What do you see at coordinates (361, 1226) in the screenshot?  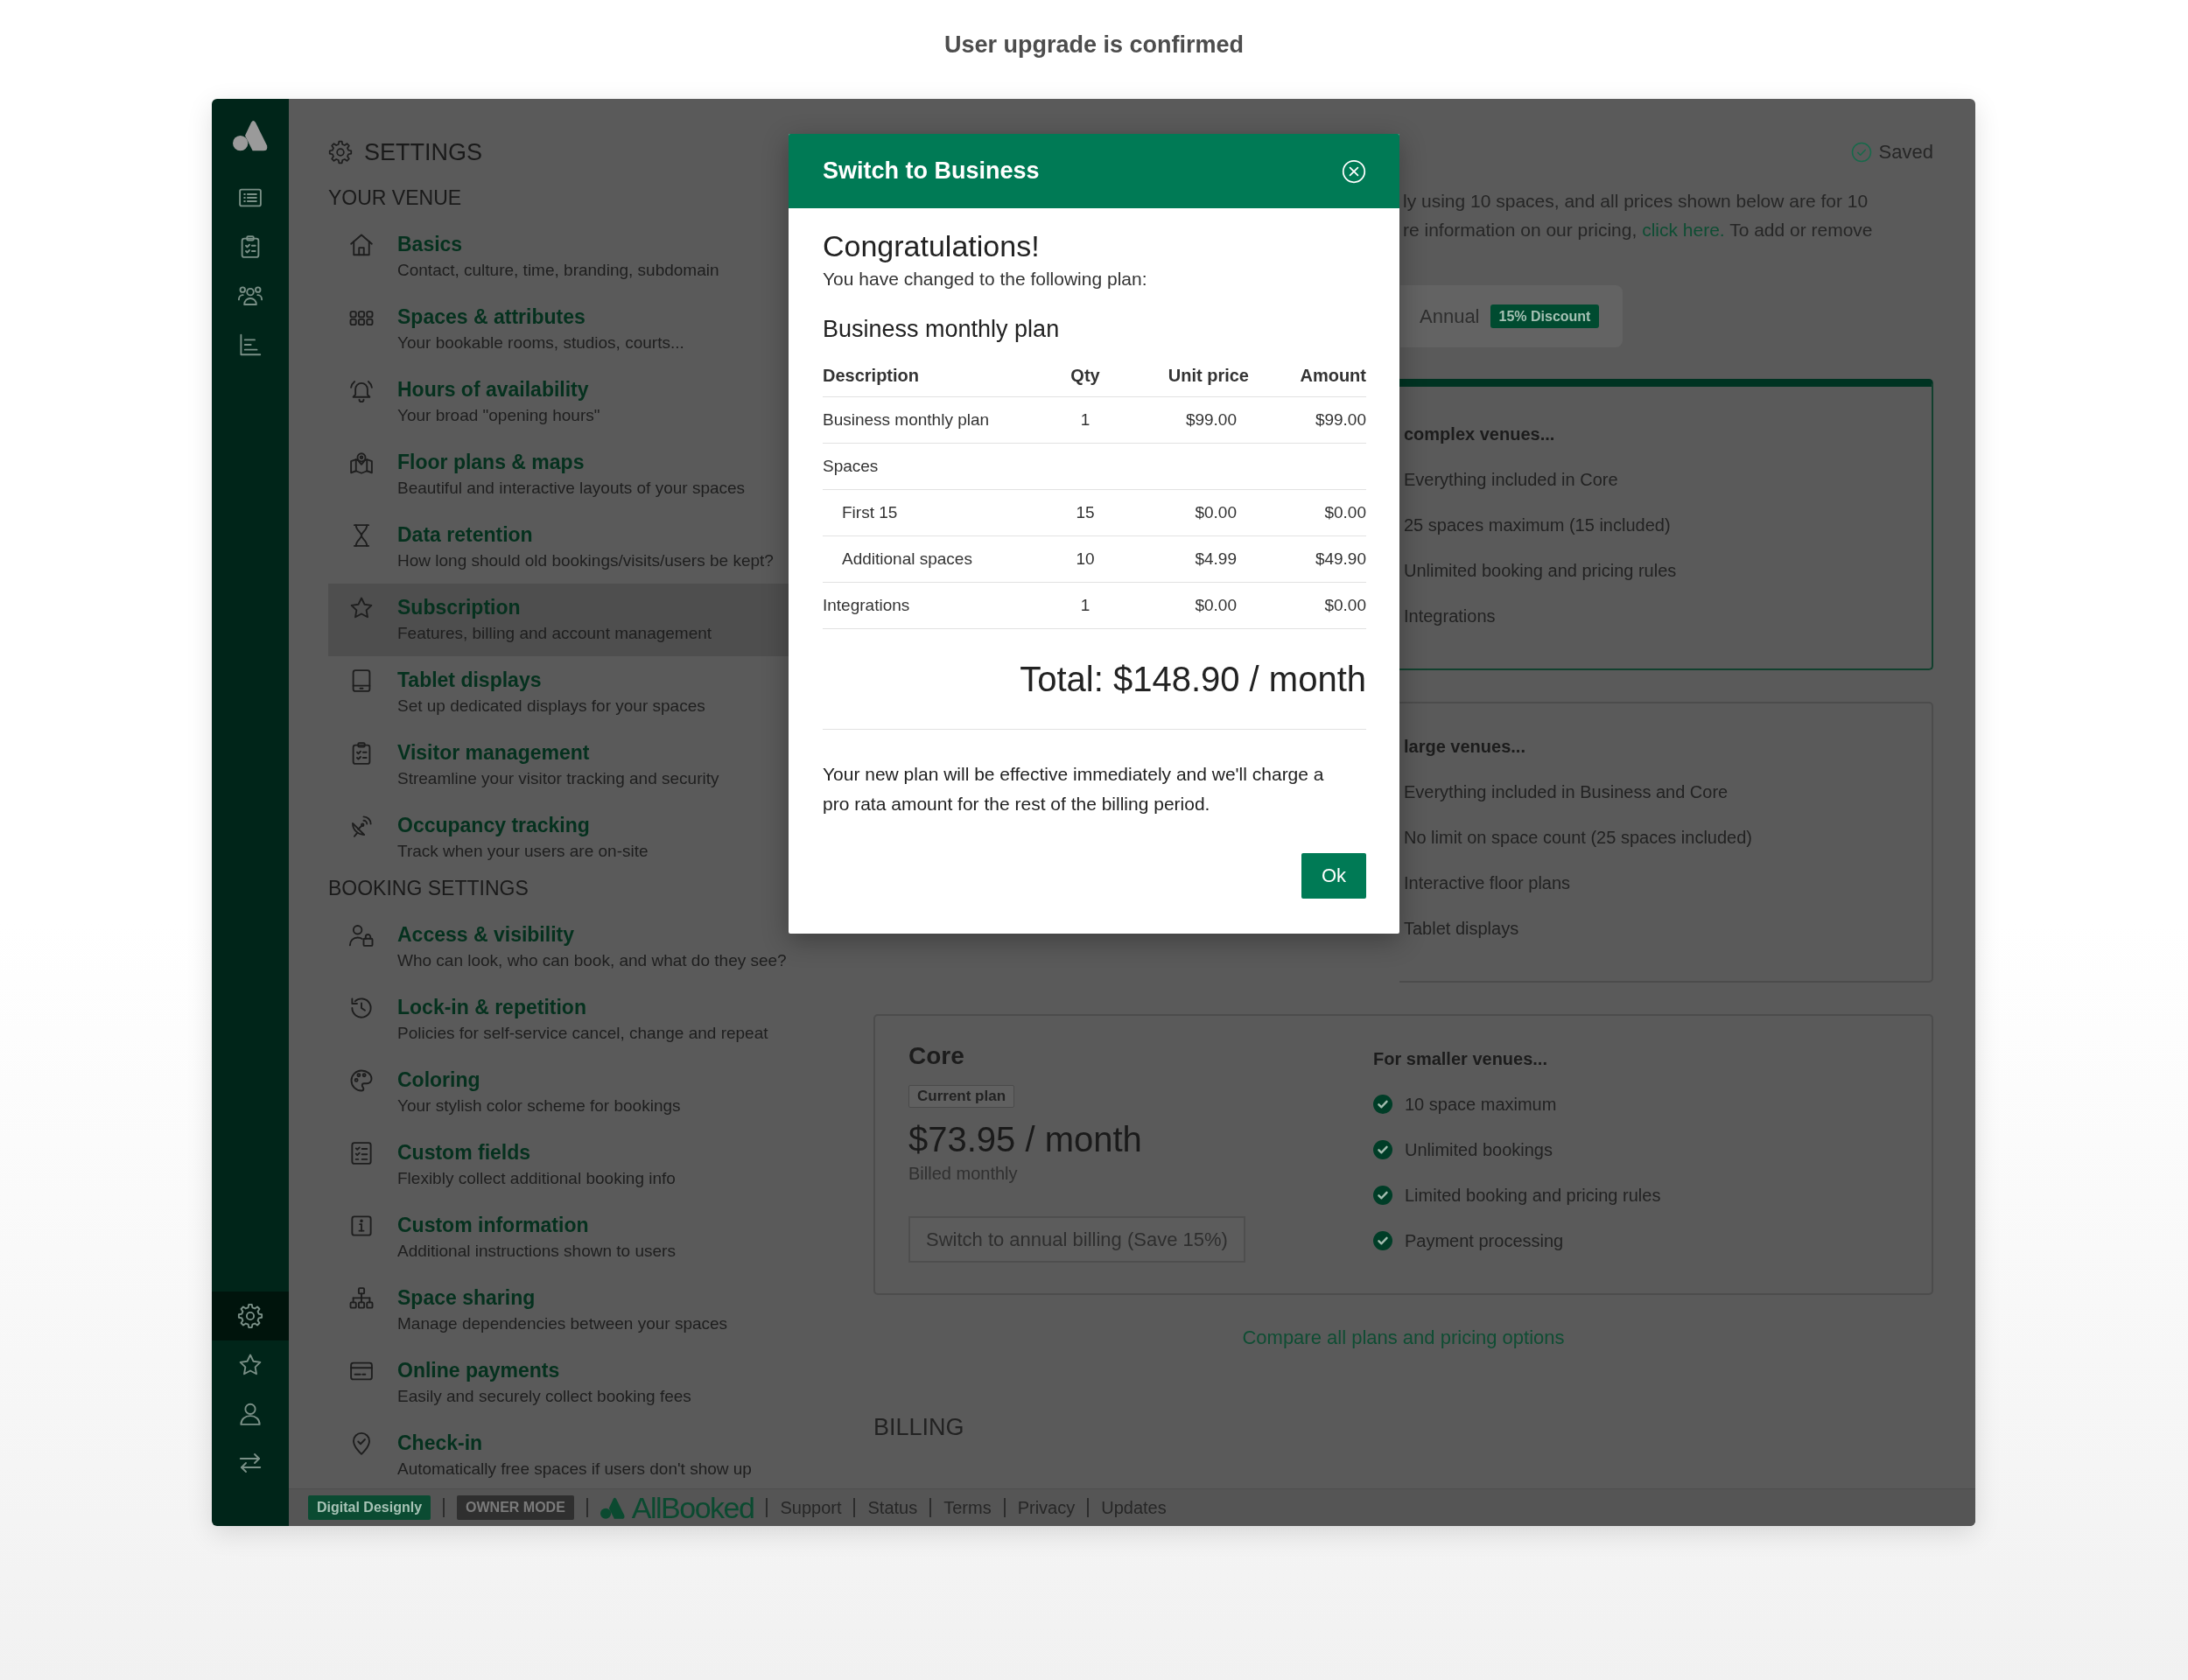 I see `info-icon` at bounding box center [361, 1226].